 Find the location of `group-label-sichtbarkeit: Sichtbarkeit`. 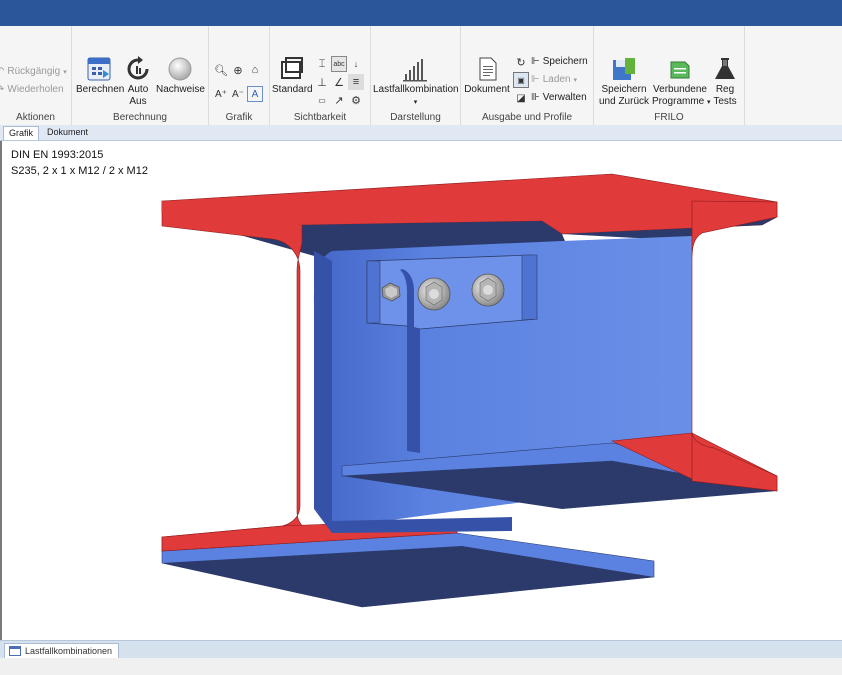

group-label-sichtbarkeit: Sichtbarkeit is located at coordinates (320, 117).